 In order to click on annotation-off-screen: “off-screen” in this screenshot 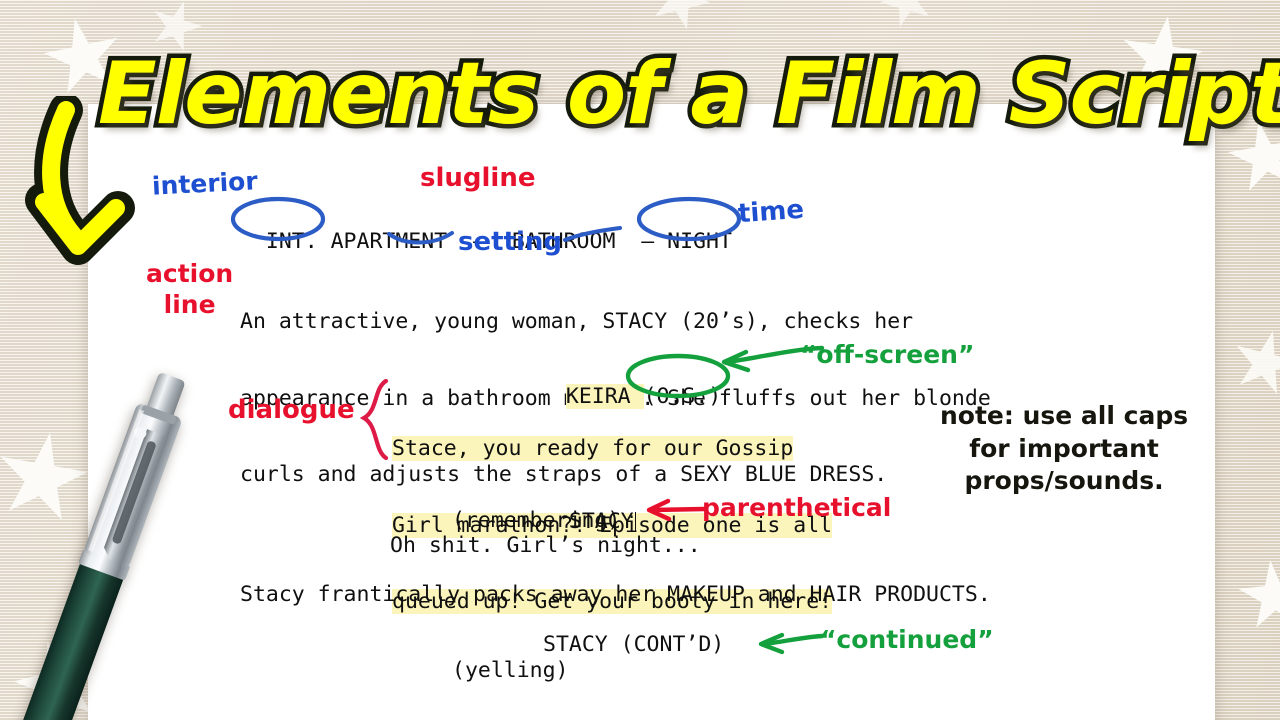, I will do `click(887, 354)`.